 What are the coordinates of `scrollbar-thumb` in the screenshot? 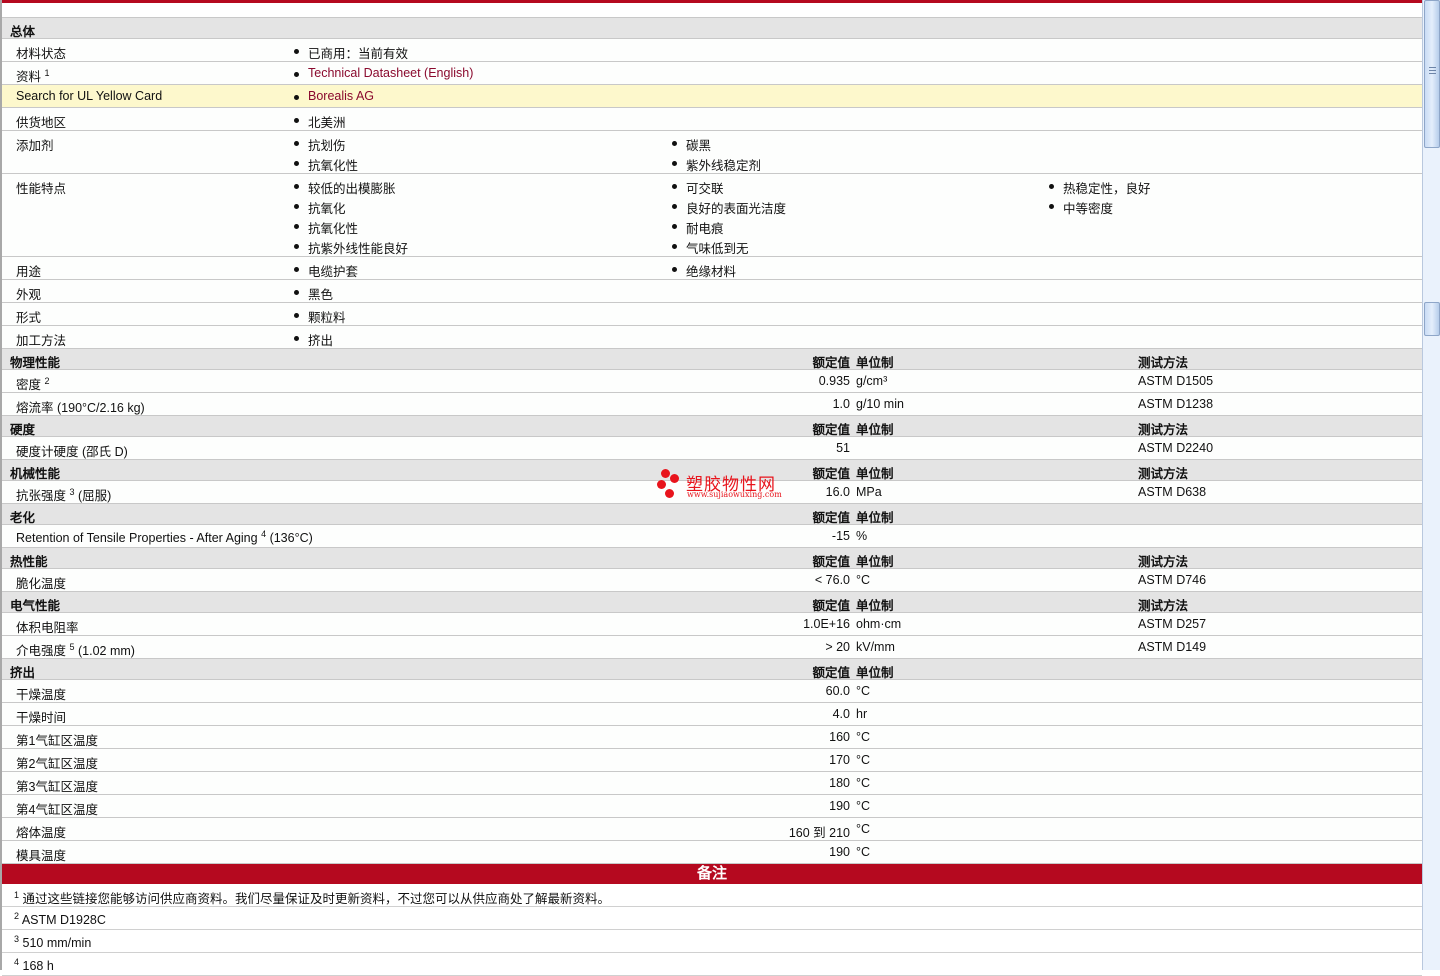 It's located at (1432, 74).